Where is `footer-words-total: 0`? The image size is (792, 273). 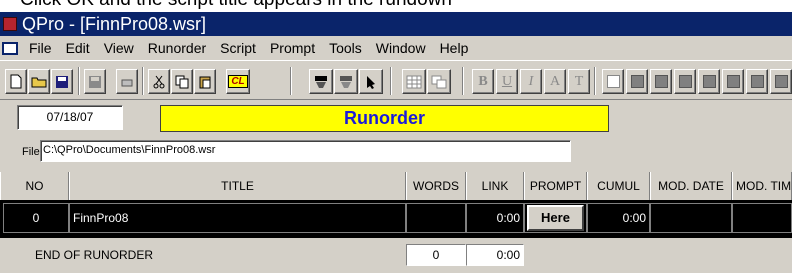 footer-words-total: 0 is located at coordinates (436, 255).